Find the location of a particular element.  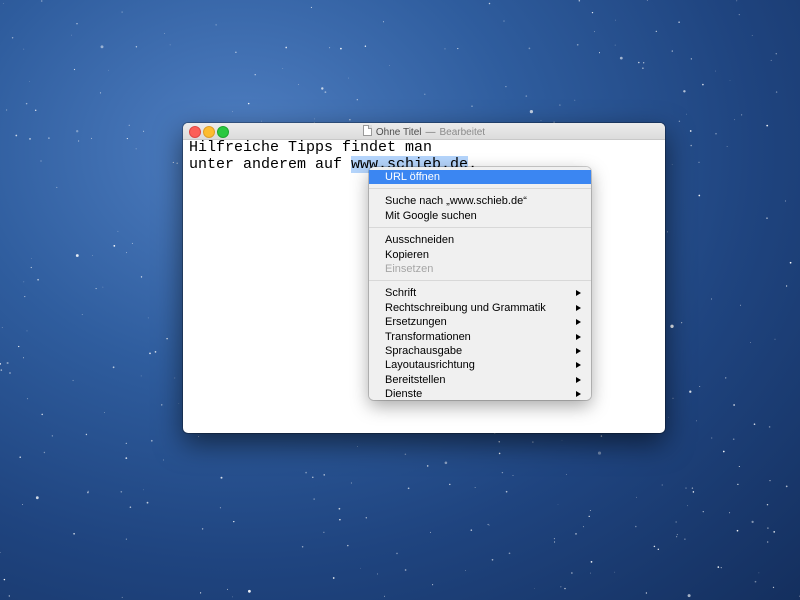

menu-item-layoutausrichtung: Layoutausrichtung is located at coordinates (480, 365).